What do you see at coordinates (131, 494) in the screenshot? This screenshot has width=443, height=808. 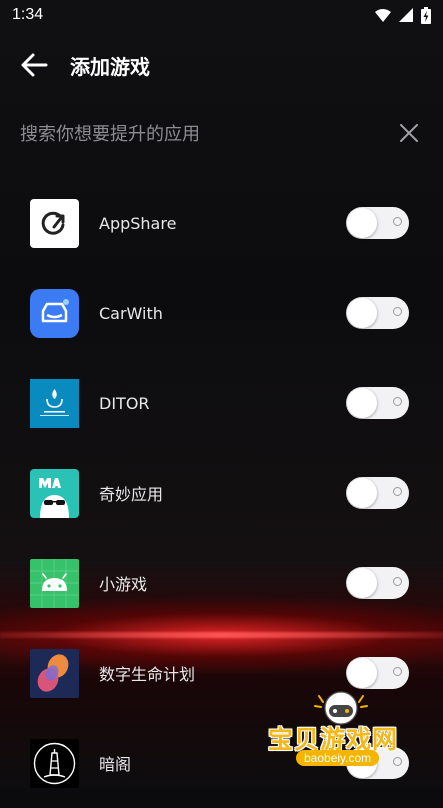 I see `app-name: 奇妙应用` at bounding box center [131, 494].